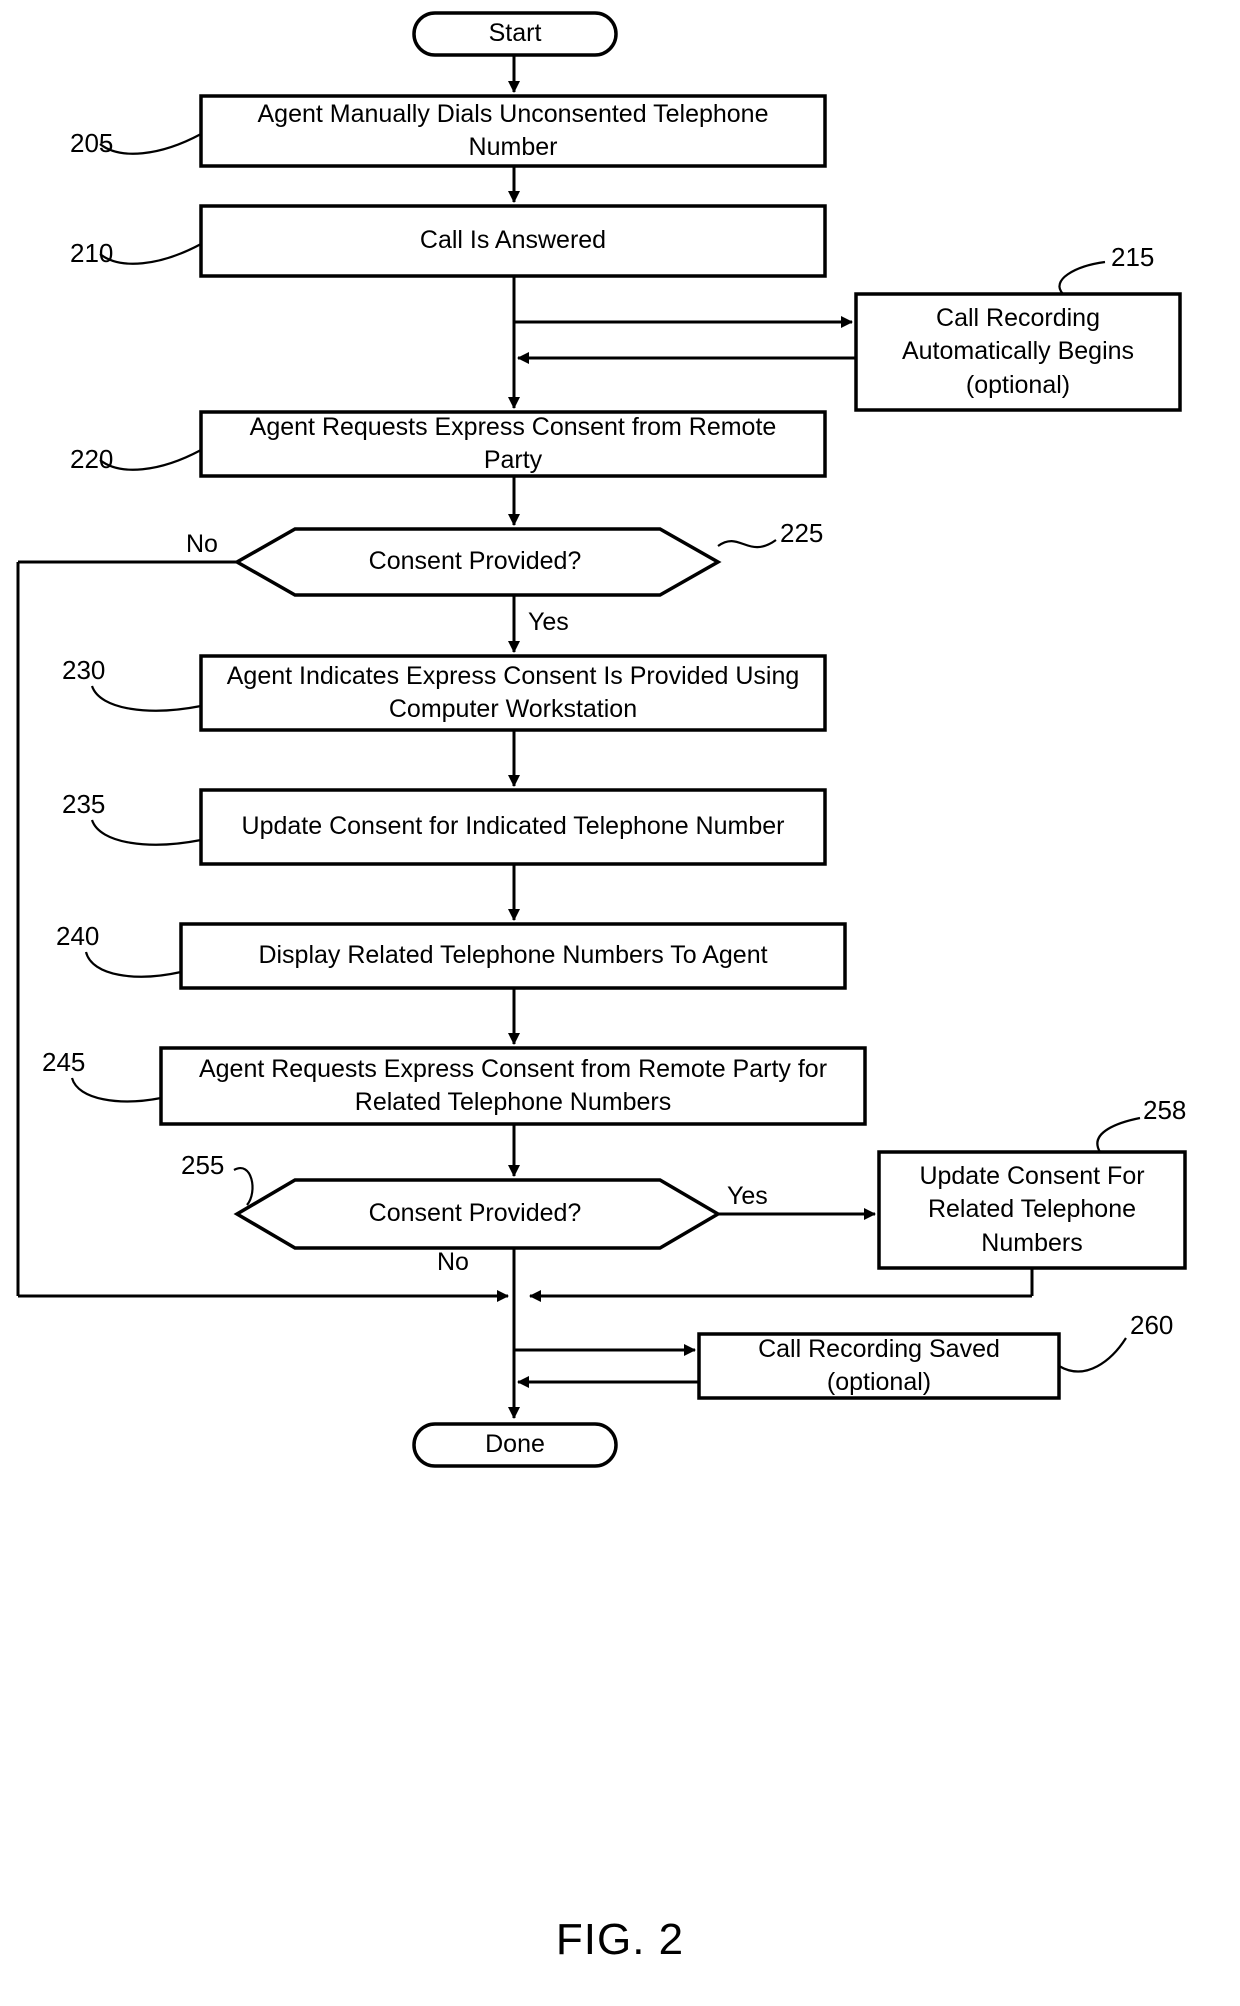  Describe the element at coordinates (747, 1196) in the screenshot. I see `edge-label-255-yes: Yes` at that location.